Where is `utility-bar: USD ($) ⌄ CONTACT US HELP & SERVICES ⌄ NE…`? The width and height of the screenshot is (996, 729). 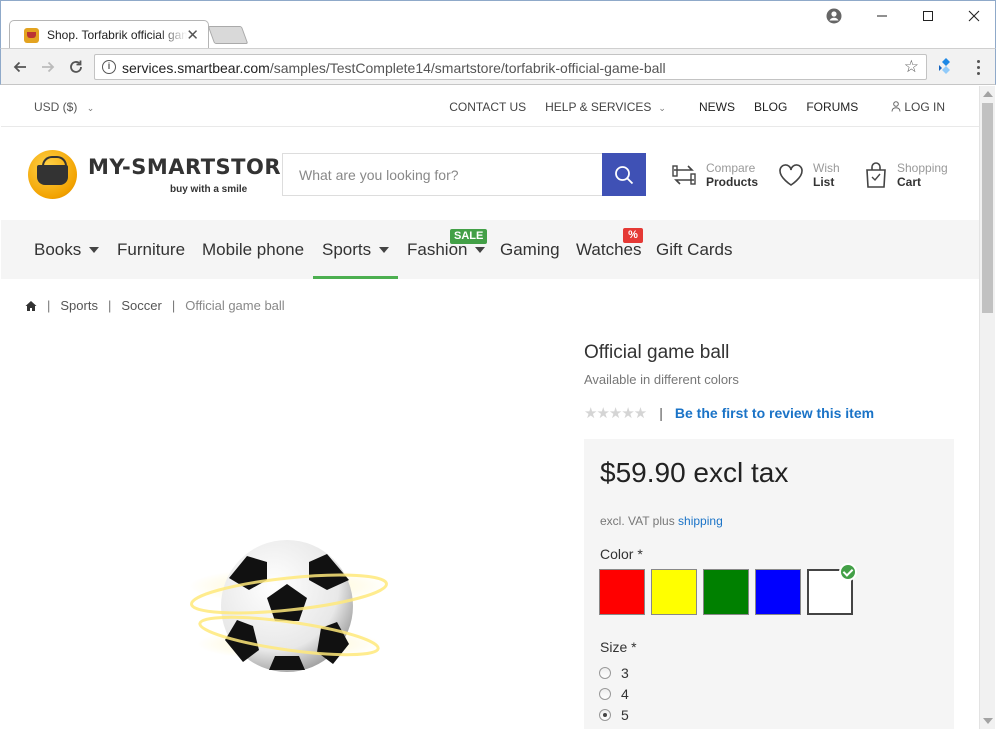
utility-bar: USD ($) ⌄ CONTACT US HELP & SERVICES ⌄ NE… is located at coordinates (490, 106).